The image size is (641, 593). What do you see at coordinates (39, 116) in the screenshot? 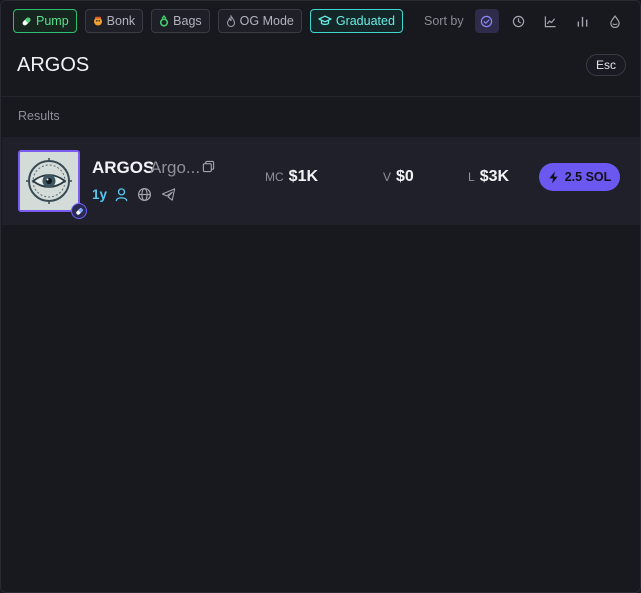
I see `results-label: Results` at bounding box center [39, 116].